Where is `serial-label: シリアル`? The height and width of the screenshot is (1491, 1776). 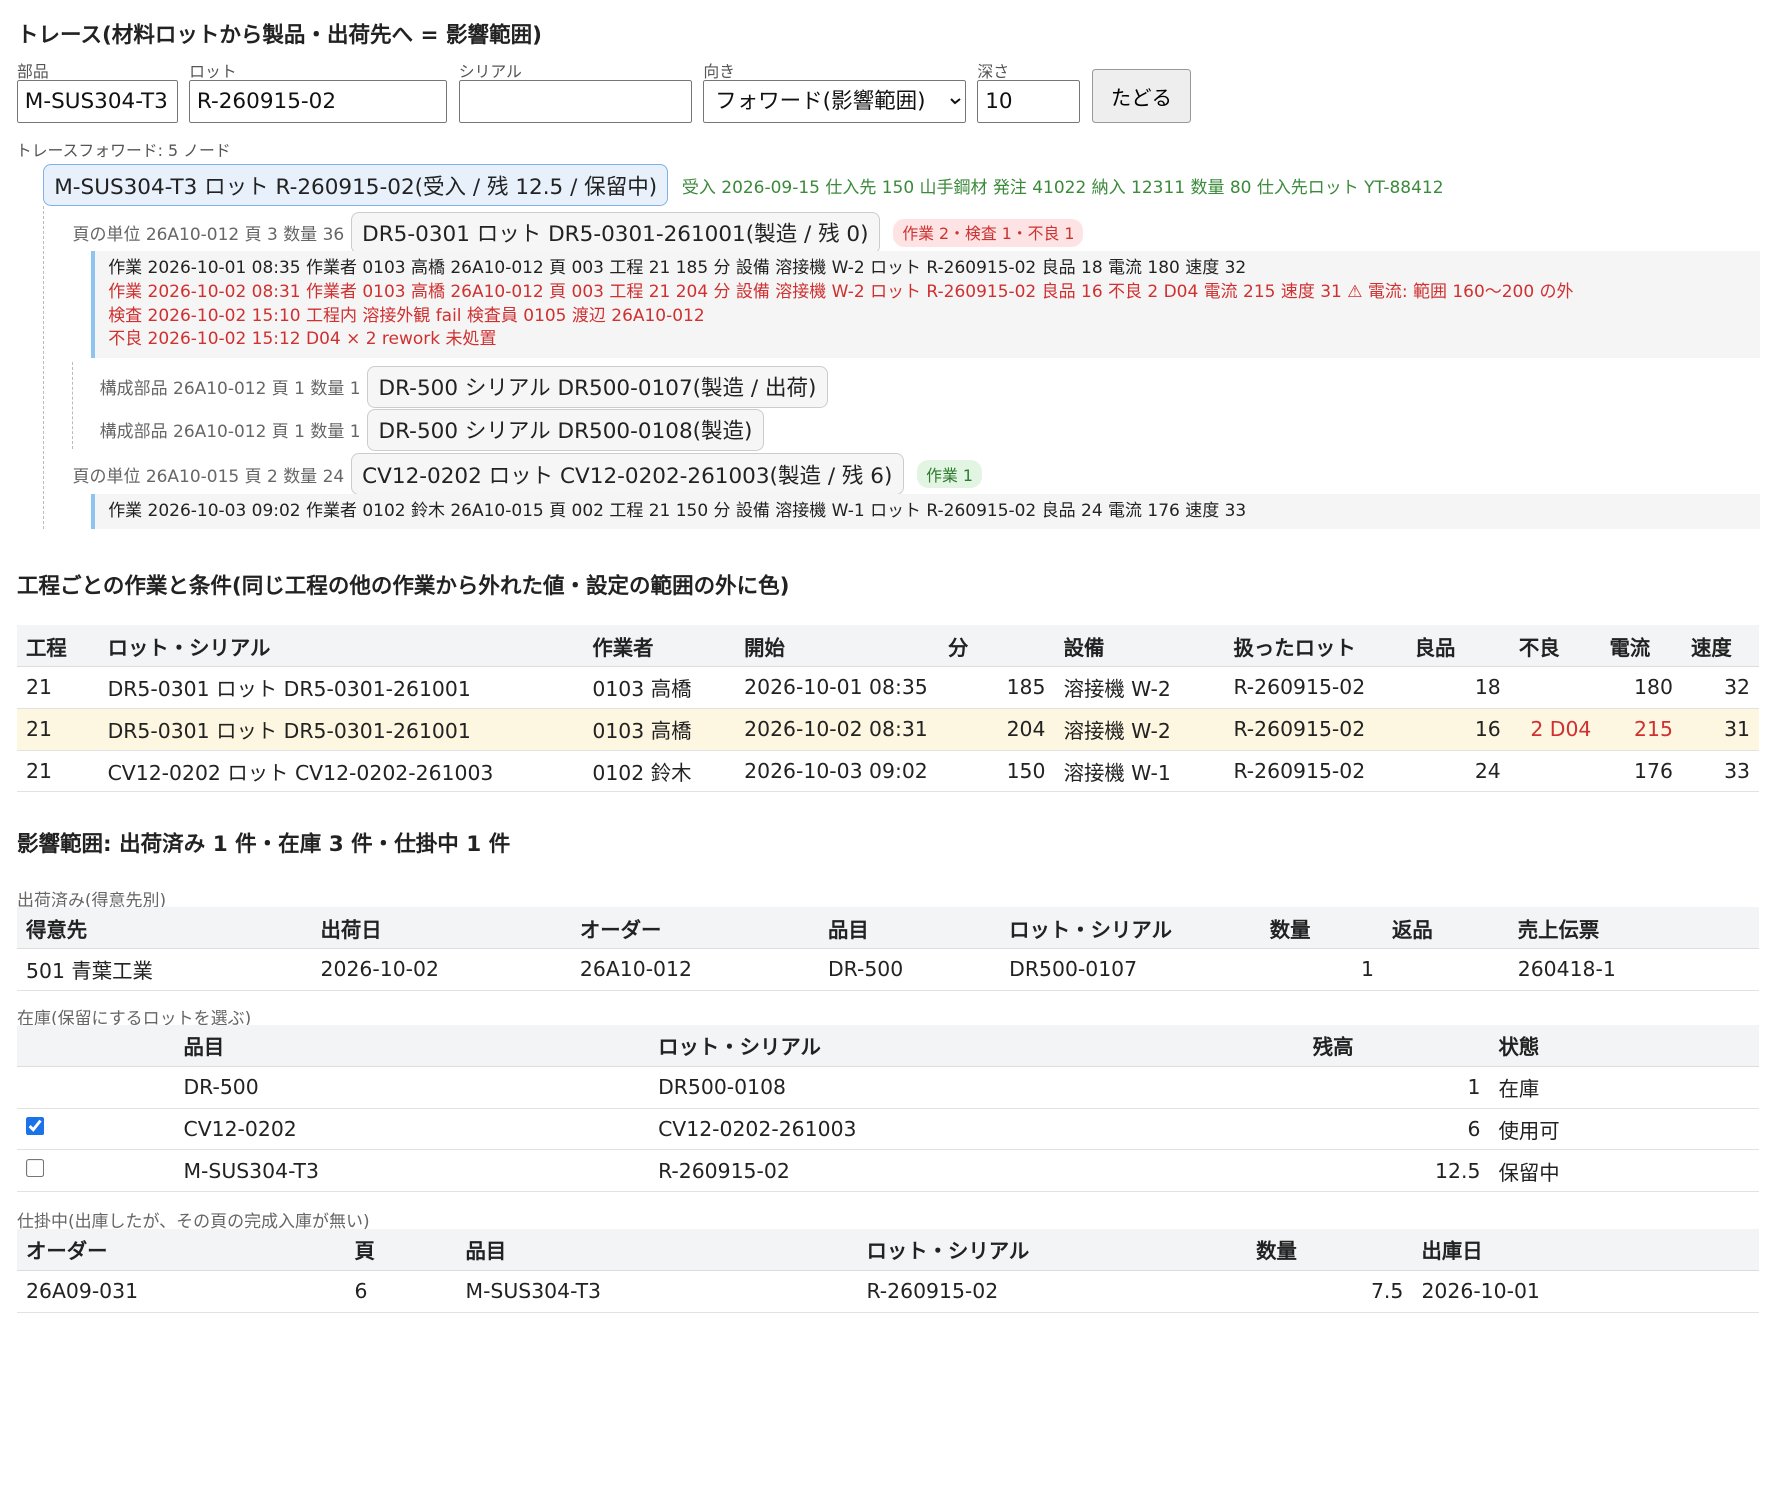 serial-label: シリアル is located at coordinates (490, 71).